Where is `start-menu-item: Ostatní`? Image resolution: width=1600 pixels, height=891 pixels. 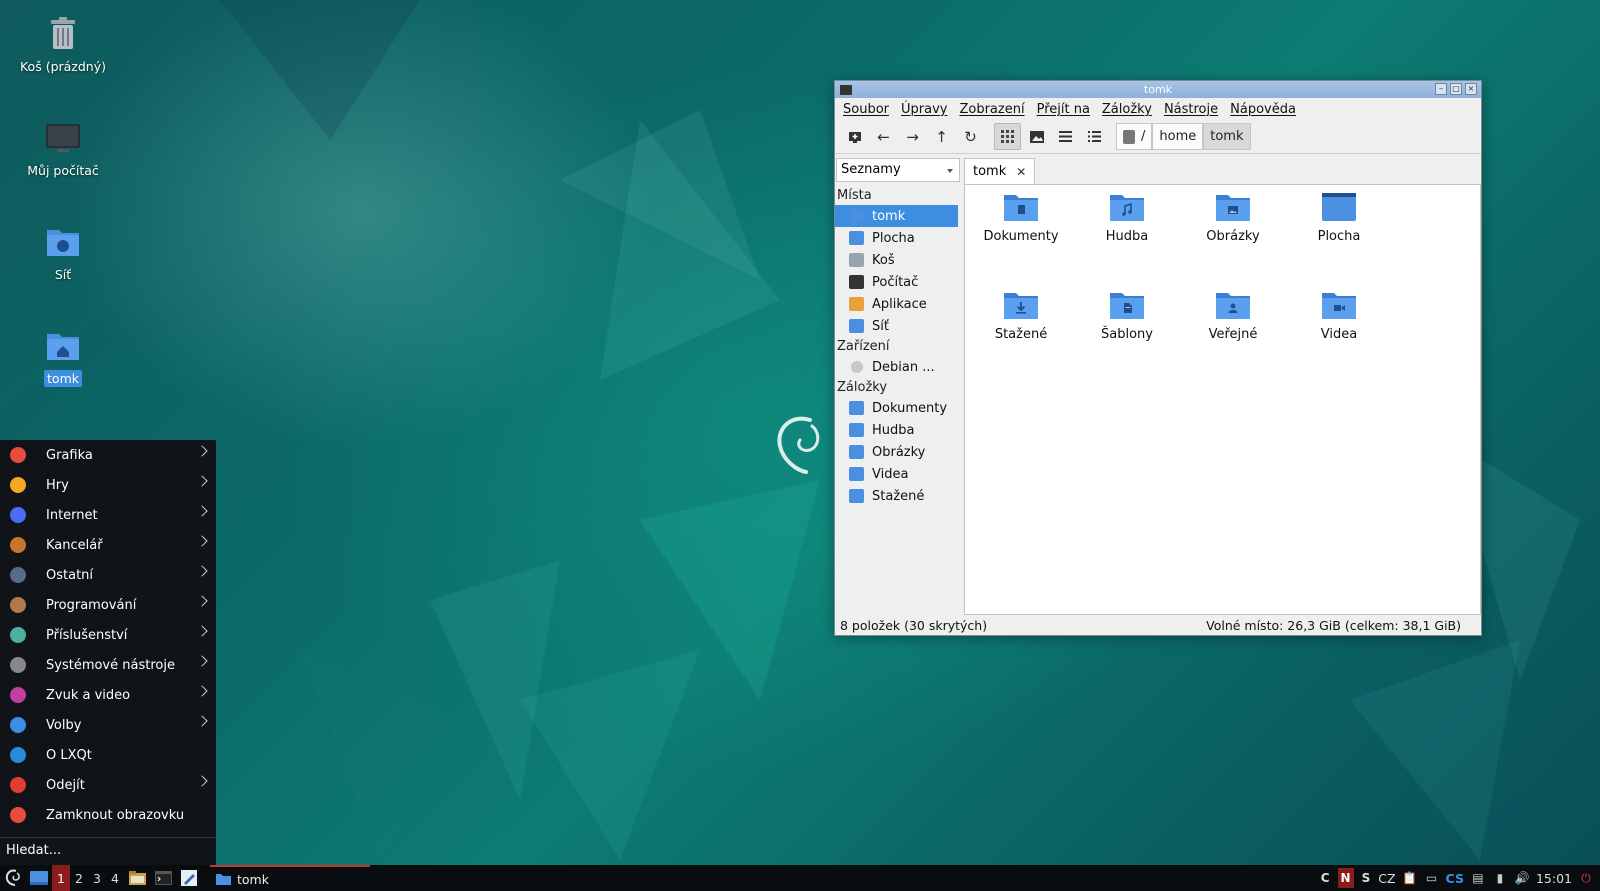
start-menu-item: Ostatní is located at coordinates (108, 575).